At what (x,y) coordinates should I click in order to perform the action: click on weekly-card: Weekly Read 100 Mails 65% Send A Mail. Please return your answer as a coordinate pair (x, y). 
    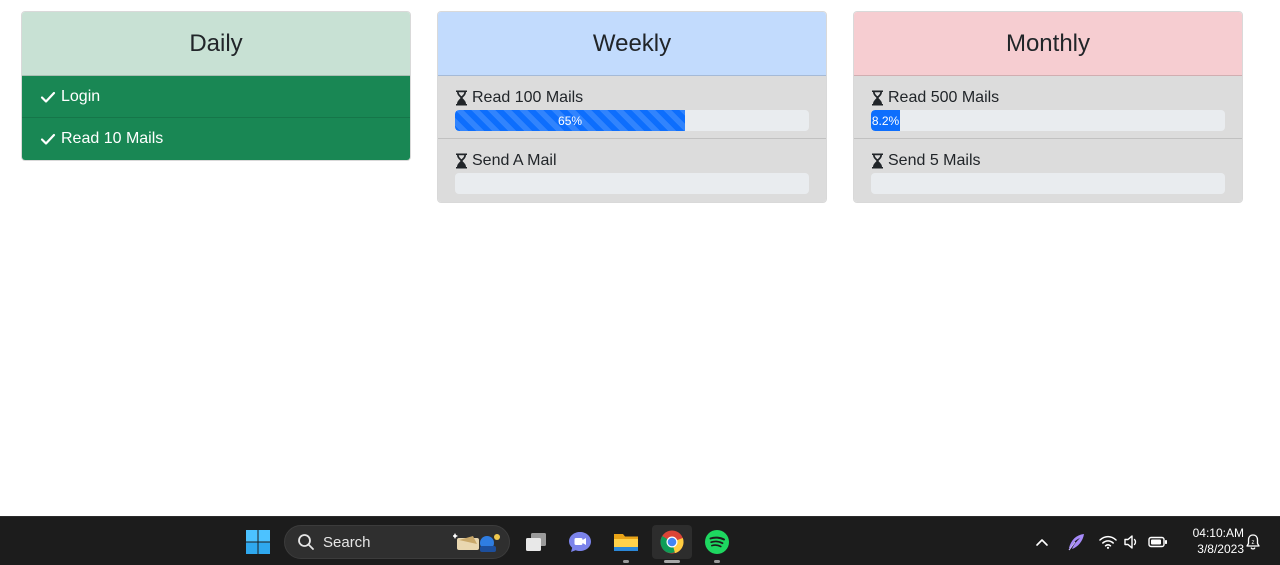
    Looking at the image, I should click on (632, 107).